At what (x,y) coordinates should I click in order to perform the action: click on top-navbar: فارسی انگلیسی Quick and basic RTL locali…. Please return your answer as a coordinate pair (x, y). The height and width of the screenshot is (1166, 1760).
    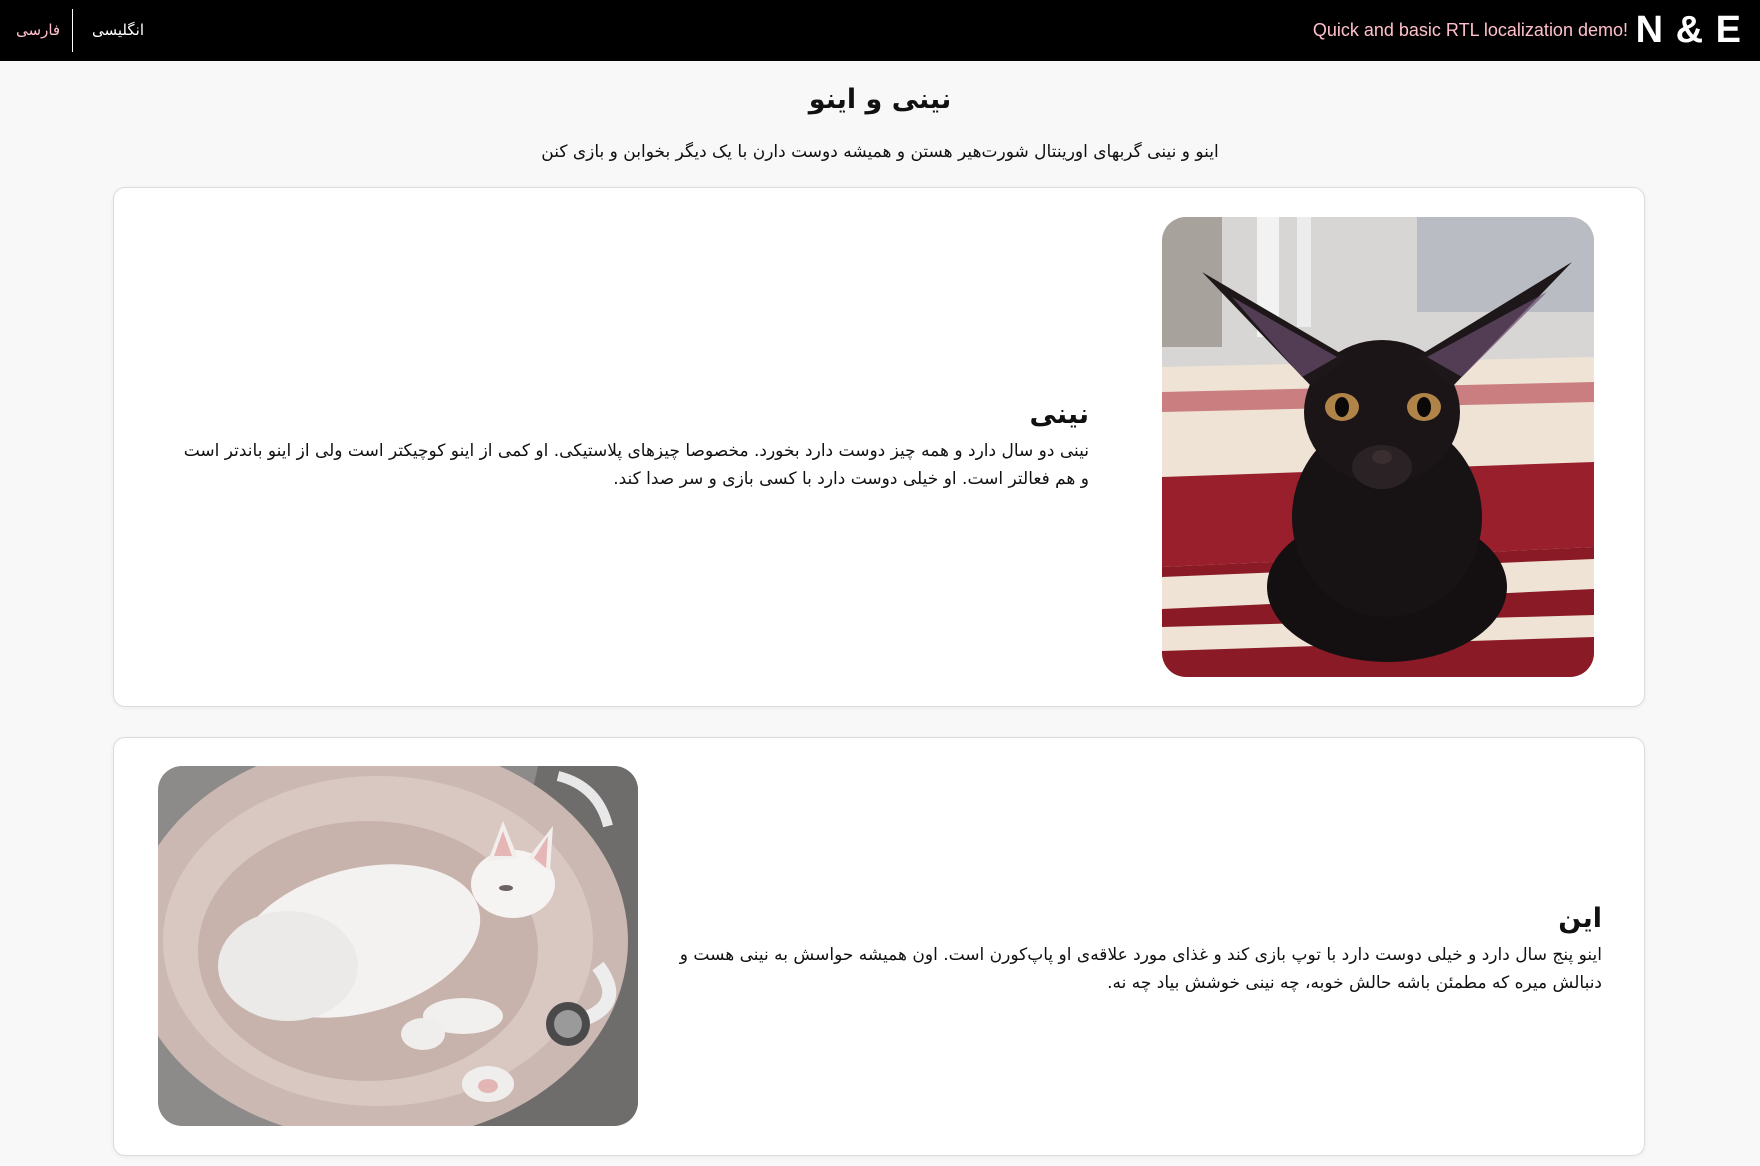
    Looking at the image, I should click on (880, 30).